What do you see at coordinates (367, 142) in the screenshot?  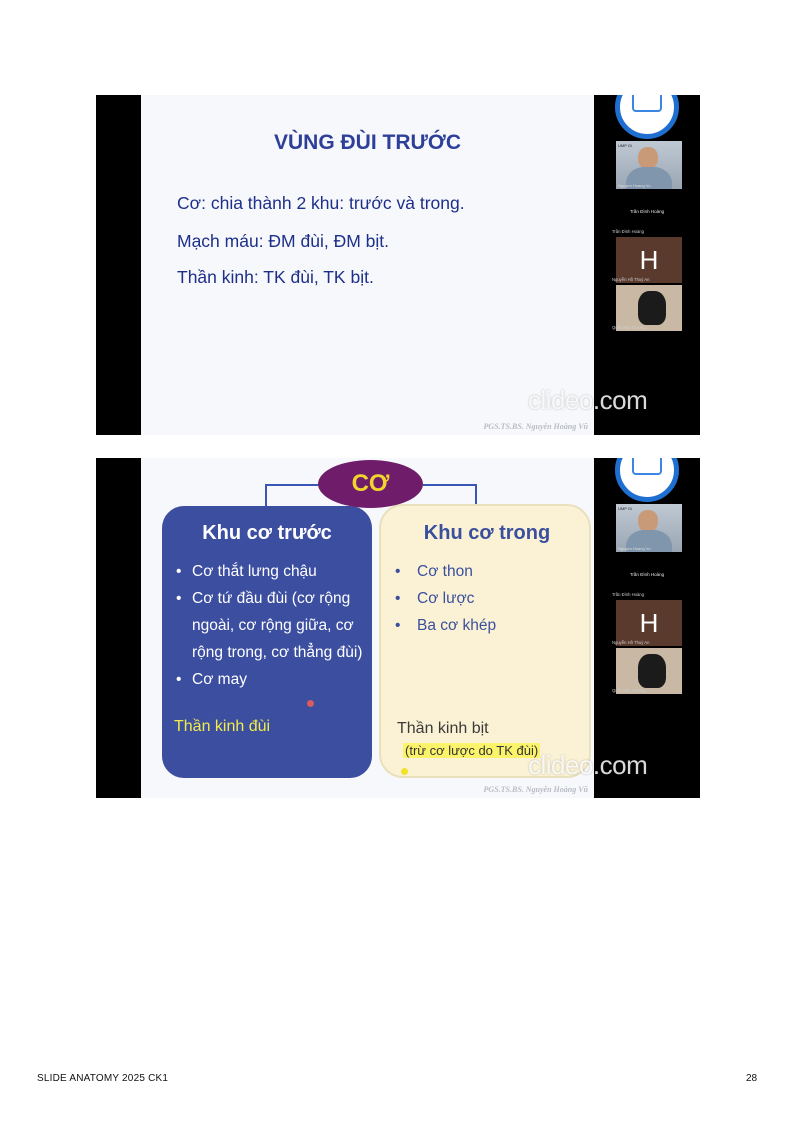 I see `slide-title: VÙNG ĐÙI TRƯỚC` at bounding box center [367, 142].